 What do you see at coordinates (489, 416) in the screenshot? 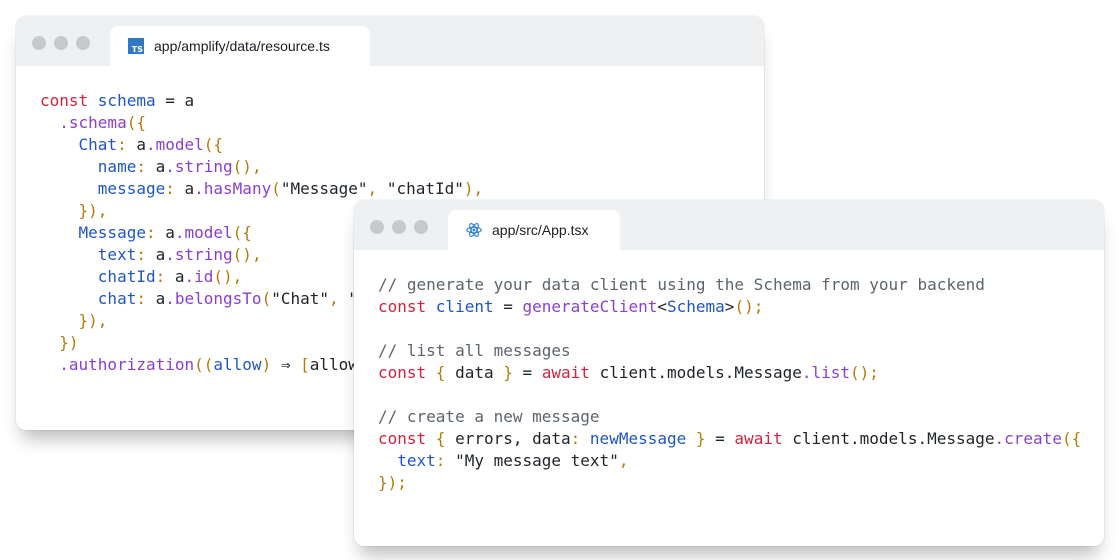
I see `code-token: // create a new message` at bounding box center [489, 416].